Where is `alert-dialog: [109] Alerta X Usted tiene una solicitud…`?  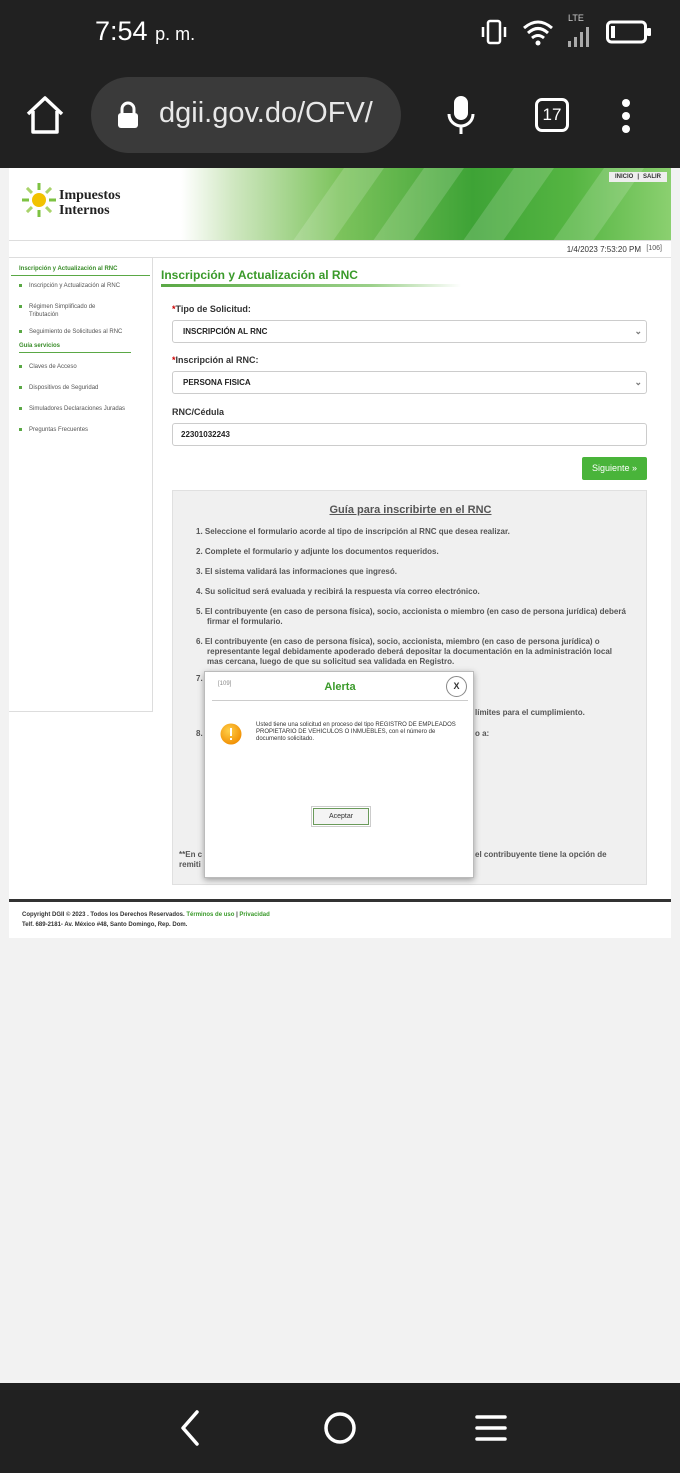 alert-dialog: [109] Alerta X Usted tiene una solicitud… is located at coordinates (339, 774).